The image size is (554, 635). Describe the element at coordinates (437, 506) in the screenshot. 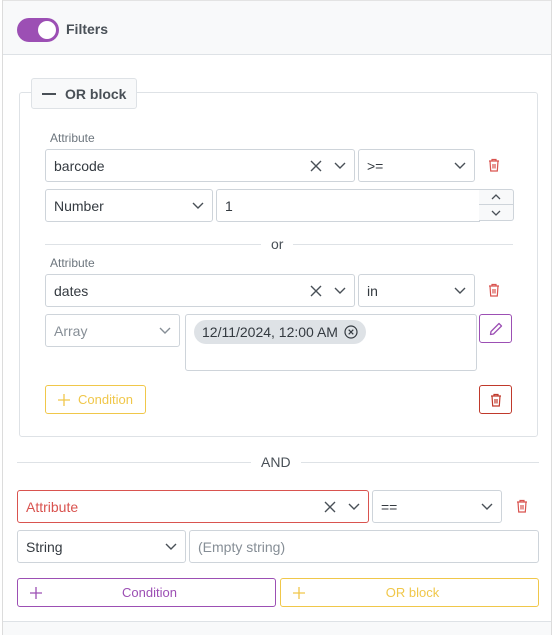

I see `operator-select: ==` at that location.